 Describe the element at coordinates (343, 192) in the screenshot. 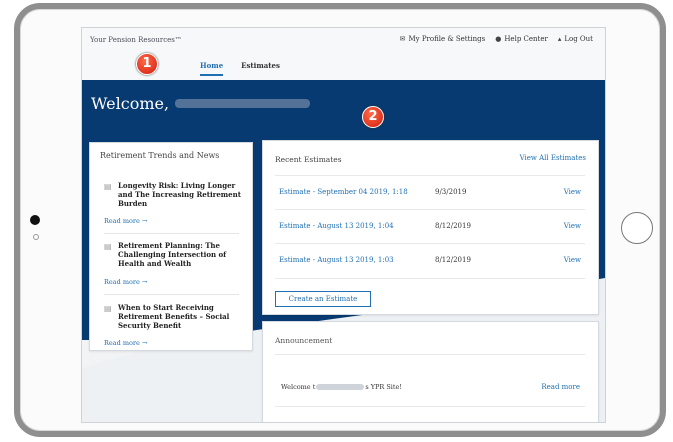

I see `estimate-name-link: Estimate - September 04 2019, 1:18` at that location.